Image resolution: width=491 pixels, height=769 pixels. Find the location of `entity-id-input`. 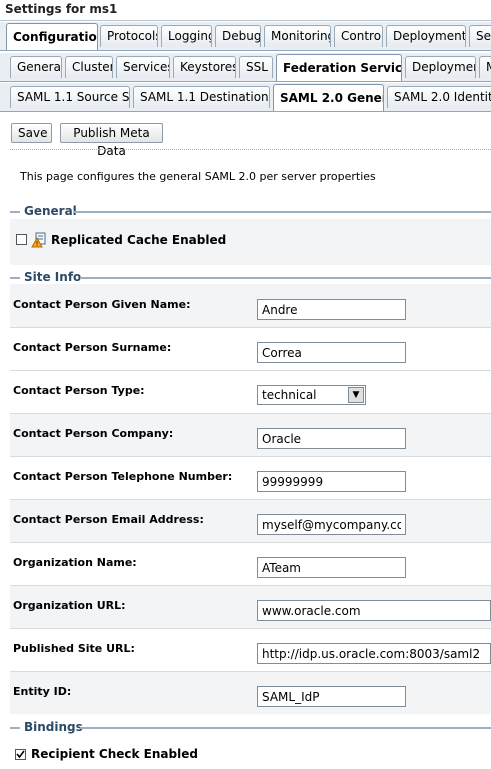

entity-id-input is located at coordinates (331, 696).